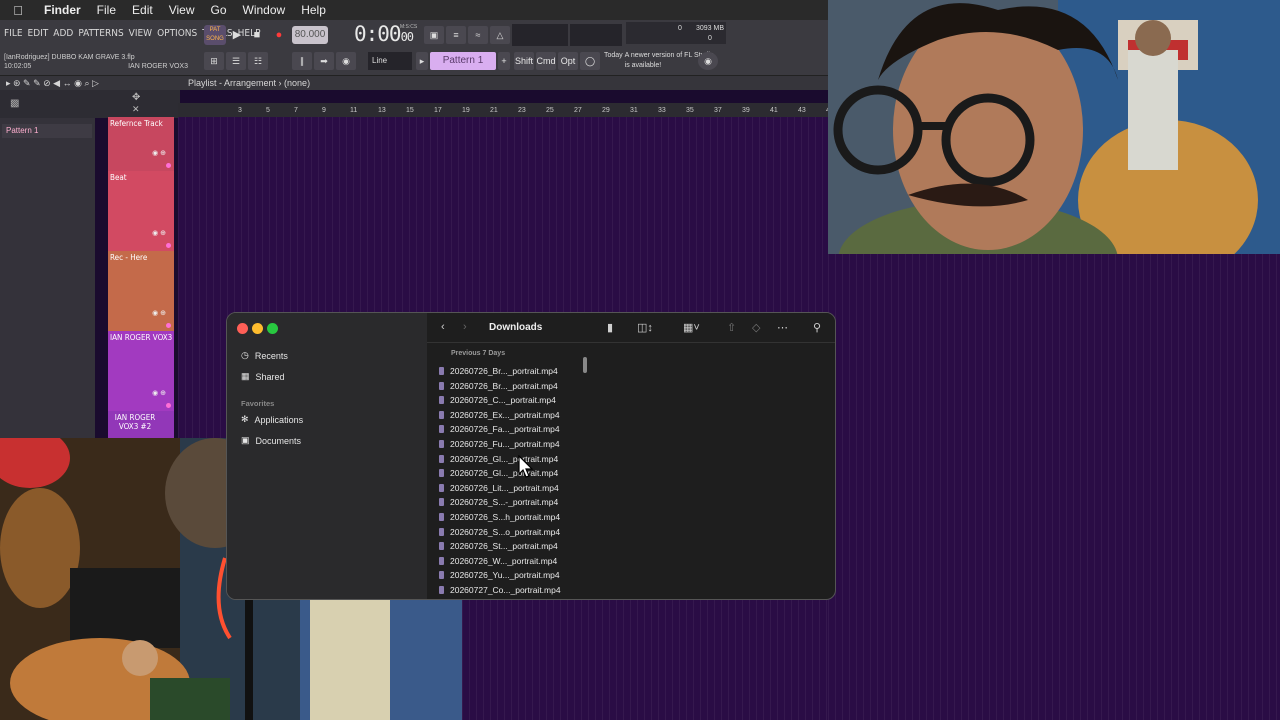  I want to click on file-row: 20260726_S...o_portrait.mp4, so click(499, 532).